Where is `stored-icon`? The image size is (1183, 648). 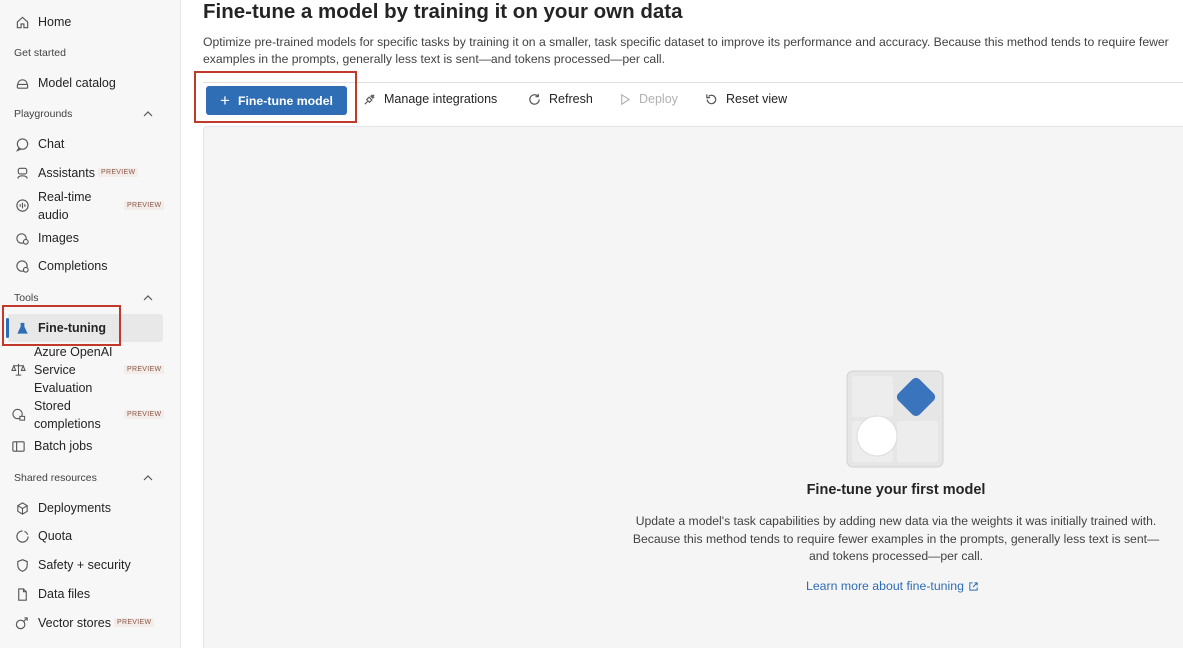
stored-icon is located at coordinates (18, 414).